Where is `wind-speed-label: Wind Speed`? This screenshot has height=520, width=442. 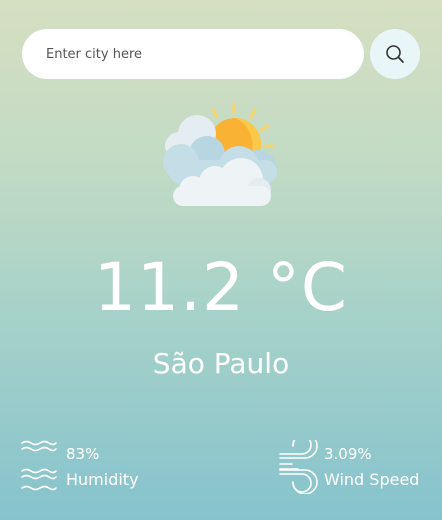 wind-speed-label: Wind Speed is located at coordinates (372, 479).